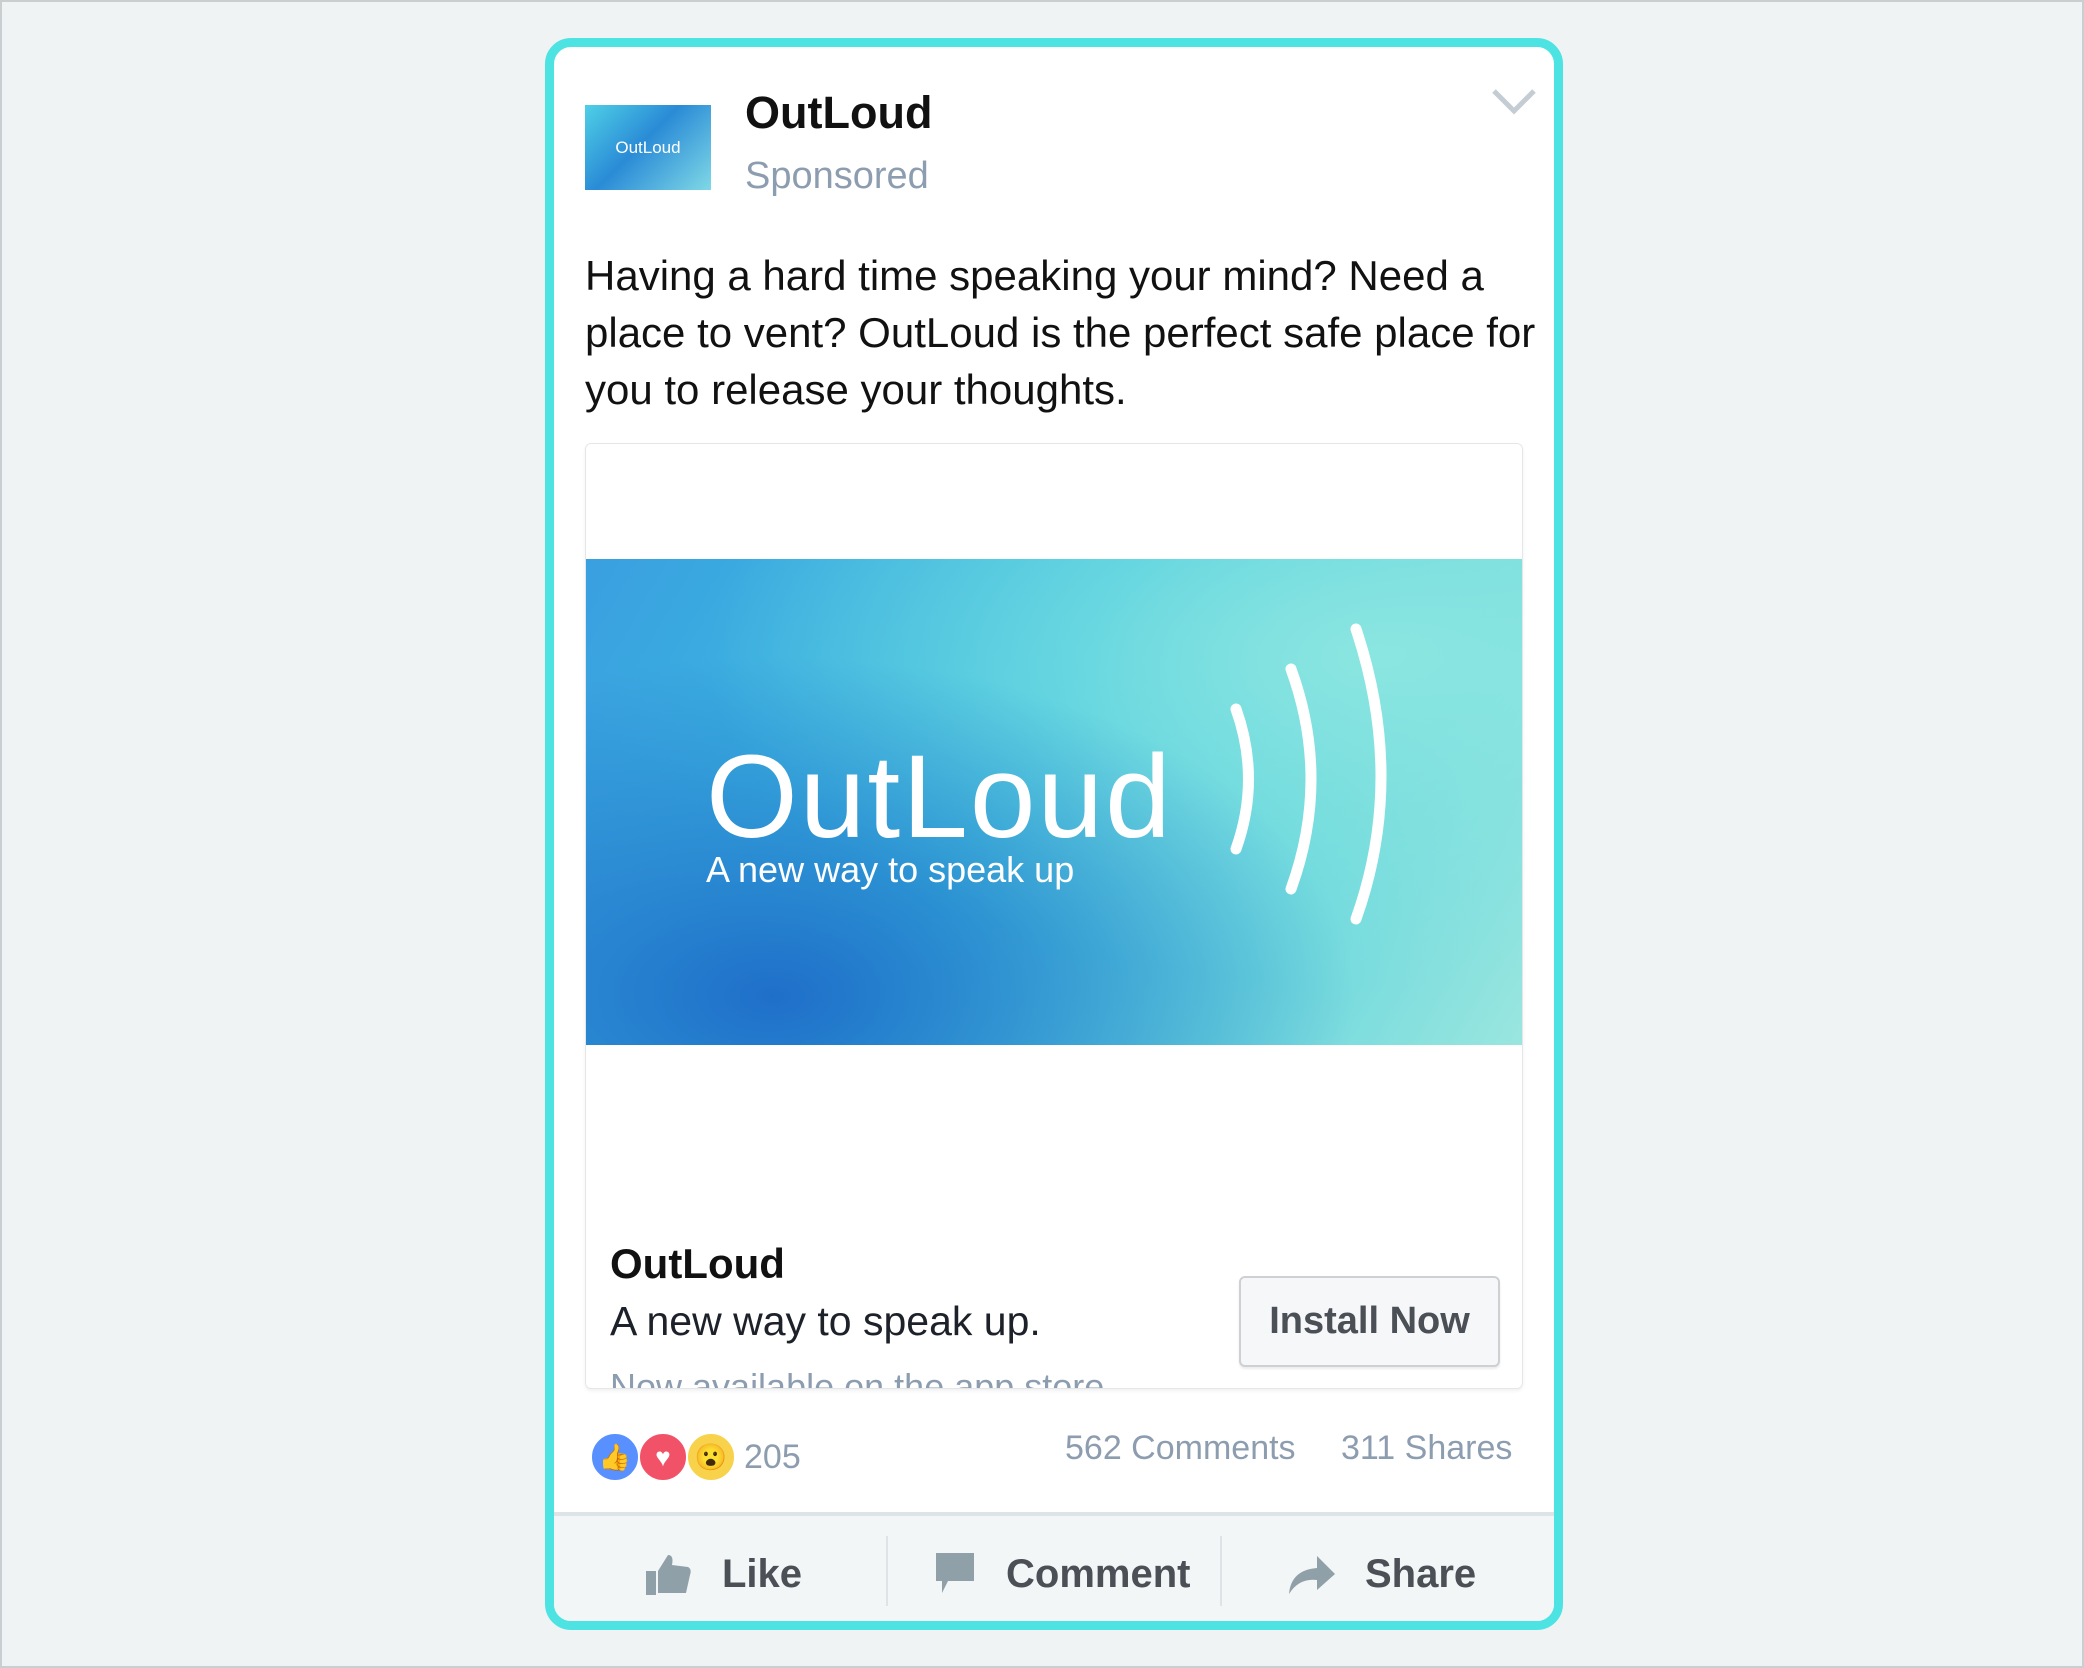  I want to click on comment-icon, so click(955, 1573).